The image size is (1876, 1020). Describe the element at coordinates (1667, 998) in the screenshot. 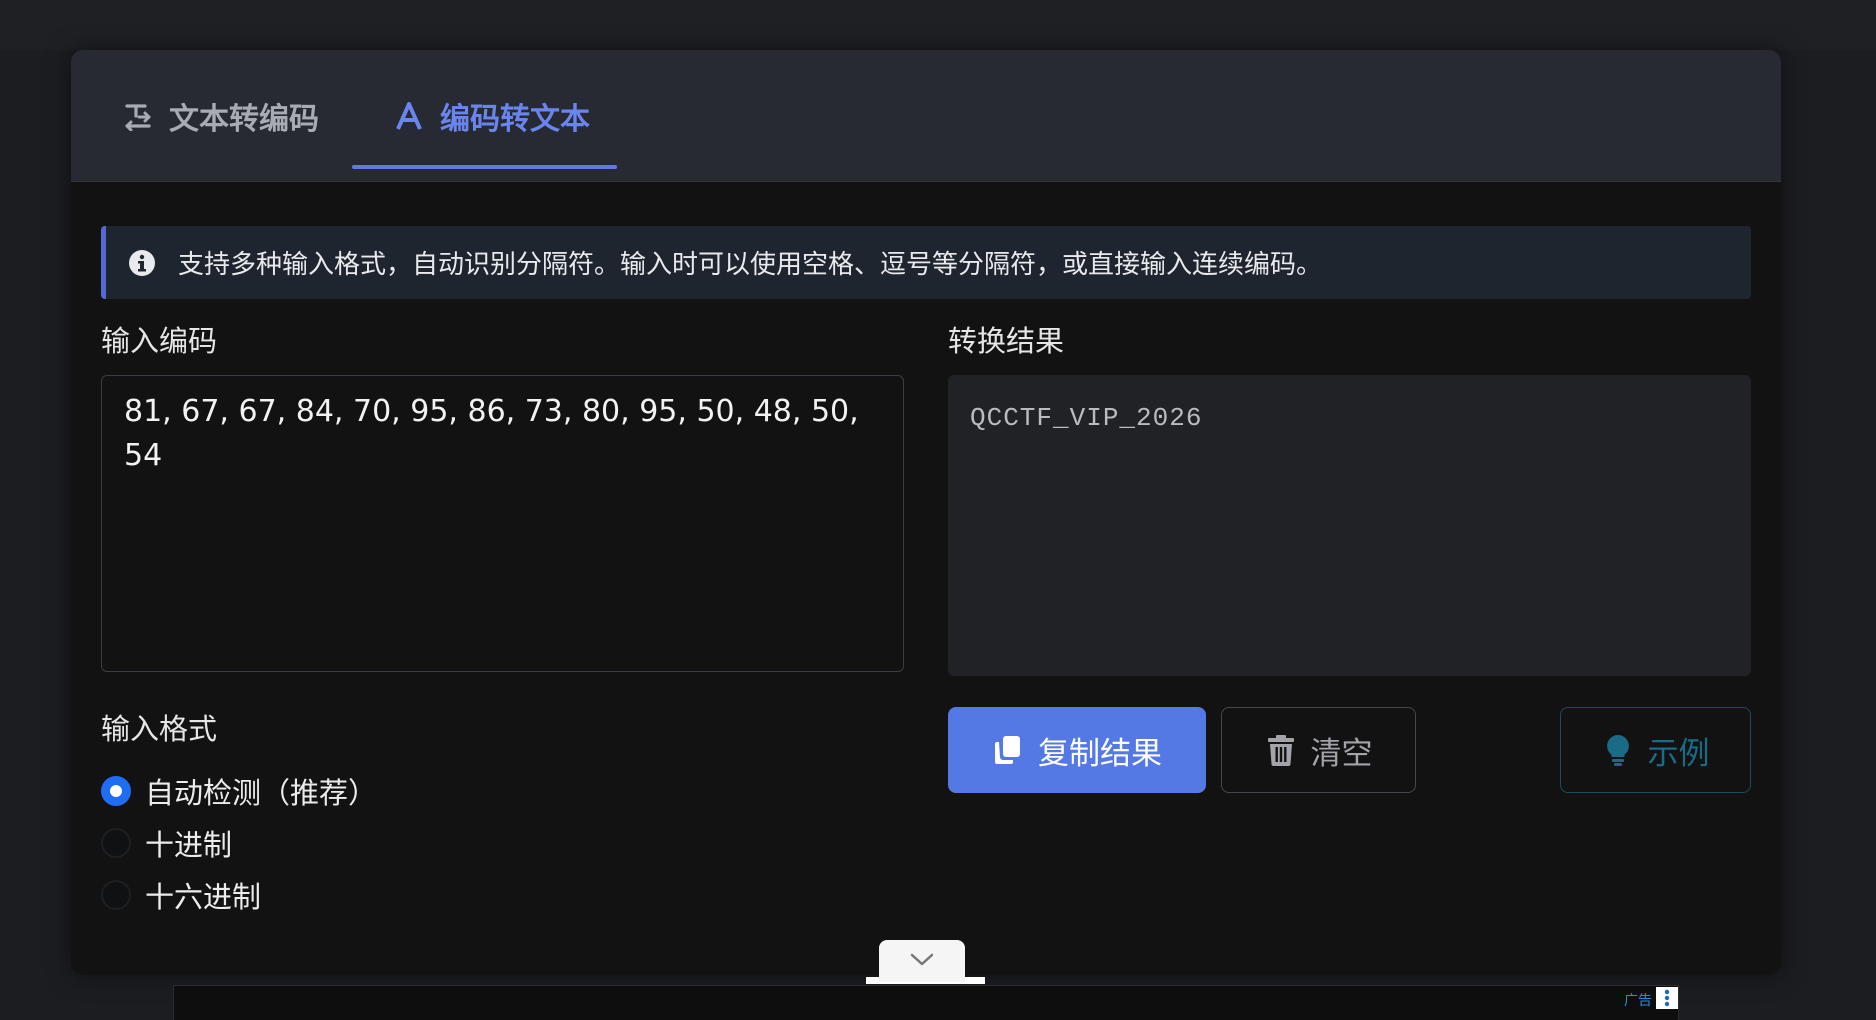

I see `ad-options-icon` at that location.